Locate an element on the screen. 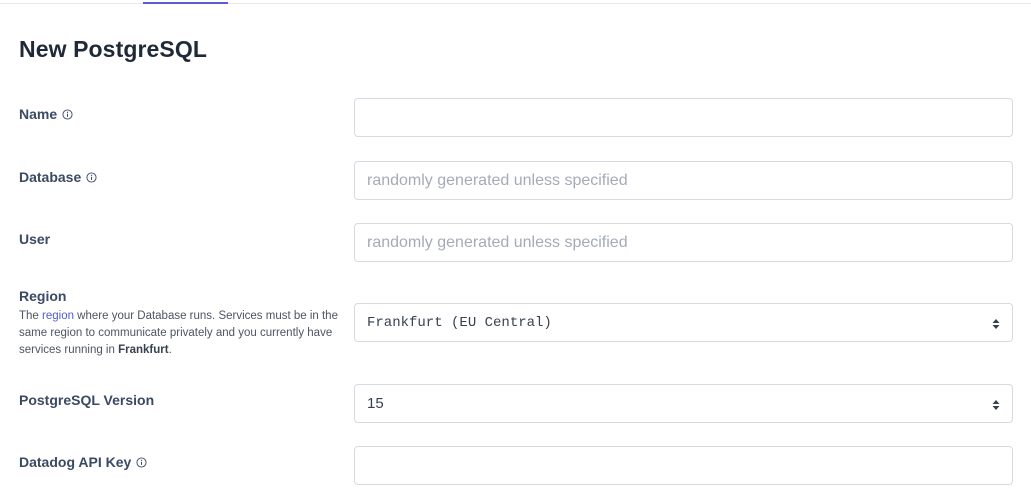 The width and height of the screenshot is (1031, 498). region-label: Region is located at coordinates (42, 296).